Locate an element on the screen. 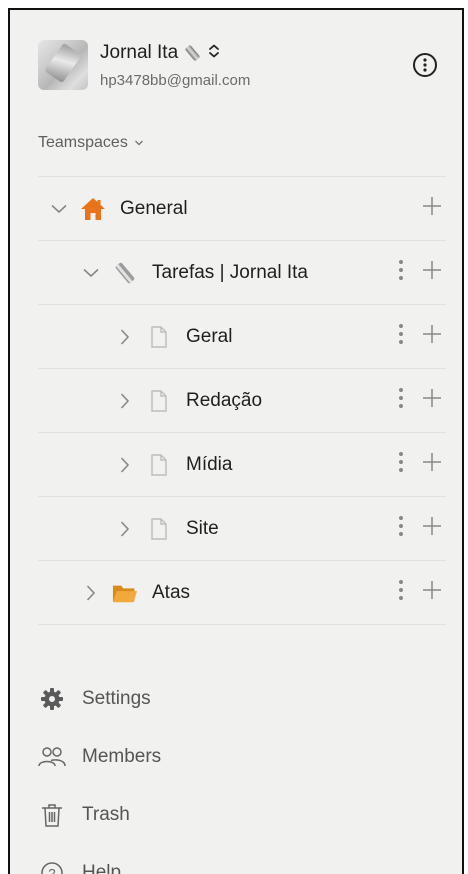 The height and width of the screenshot is (874, 468). tree-item-label: Geral is located at coordinates (209, 336).